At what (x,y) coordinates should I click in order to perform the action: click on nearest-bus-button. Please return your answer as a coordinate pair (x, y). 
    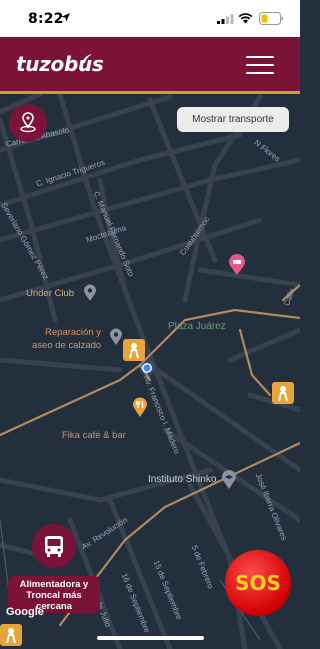
    Looking at the image, I should click on (54, 546).